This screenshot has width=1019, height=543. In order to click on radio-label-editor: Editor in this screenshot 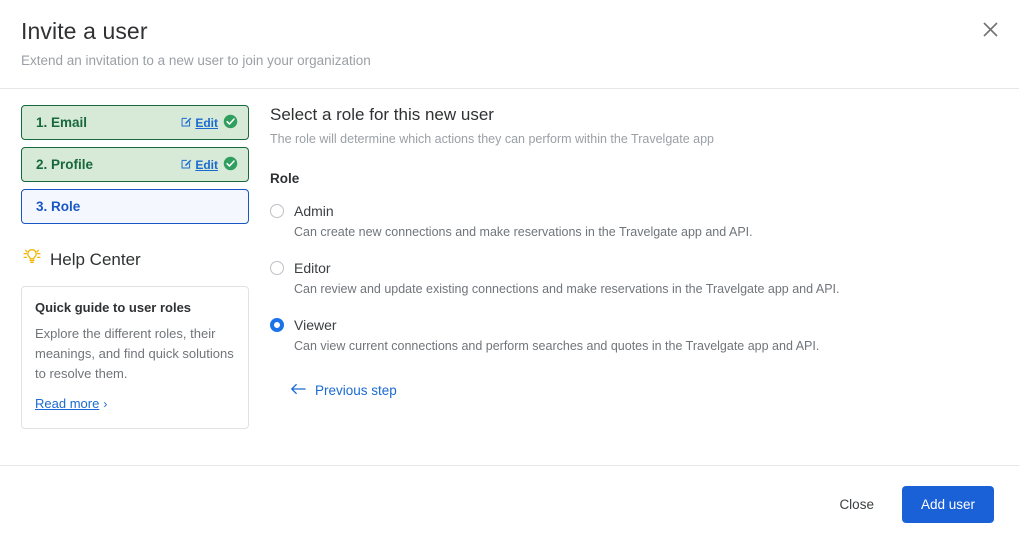, I will do `click(312, 268)`.